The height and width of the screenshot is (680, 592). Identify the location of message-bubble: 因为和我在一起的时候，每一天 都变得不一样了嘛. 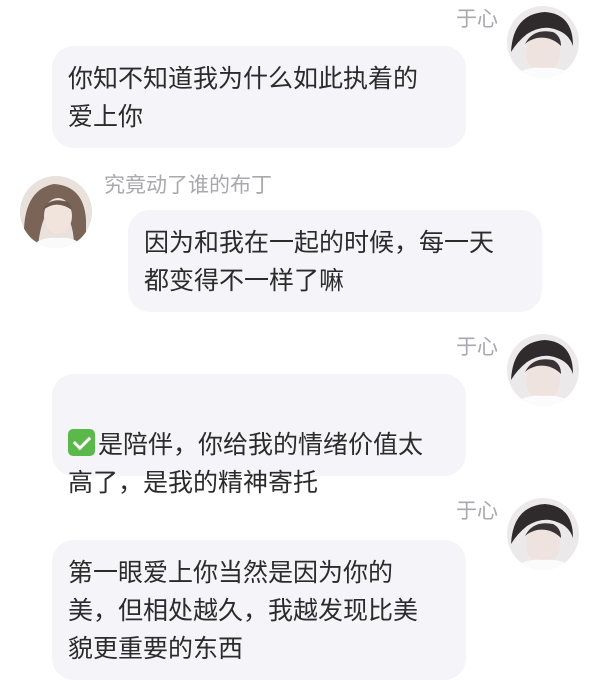
(335, 261).